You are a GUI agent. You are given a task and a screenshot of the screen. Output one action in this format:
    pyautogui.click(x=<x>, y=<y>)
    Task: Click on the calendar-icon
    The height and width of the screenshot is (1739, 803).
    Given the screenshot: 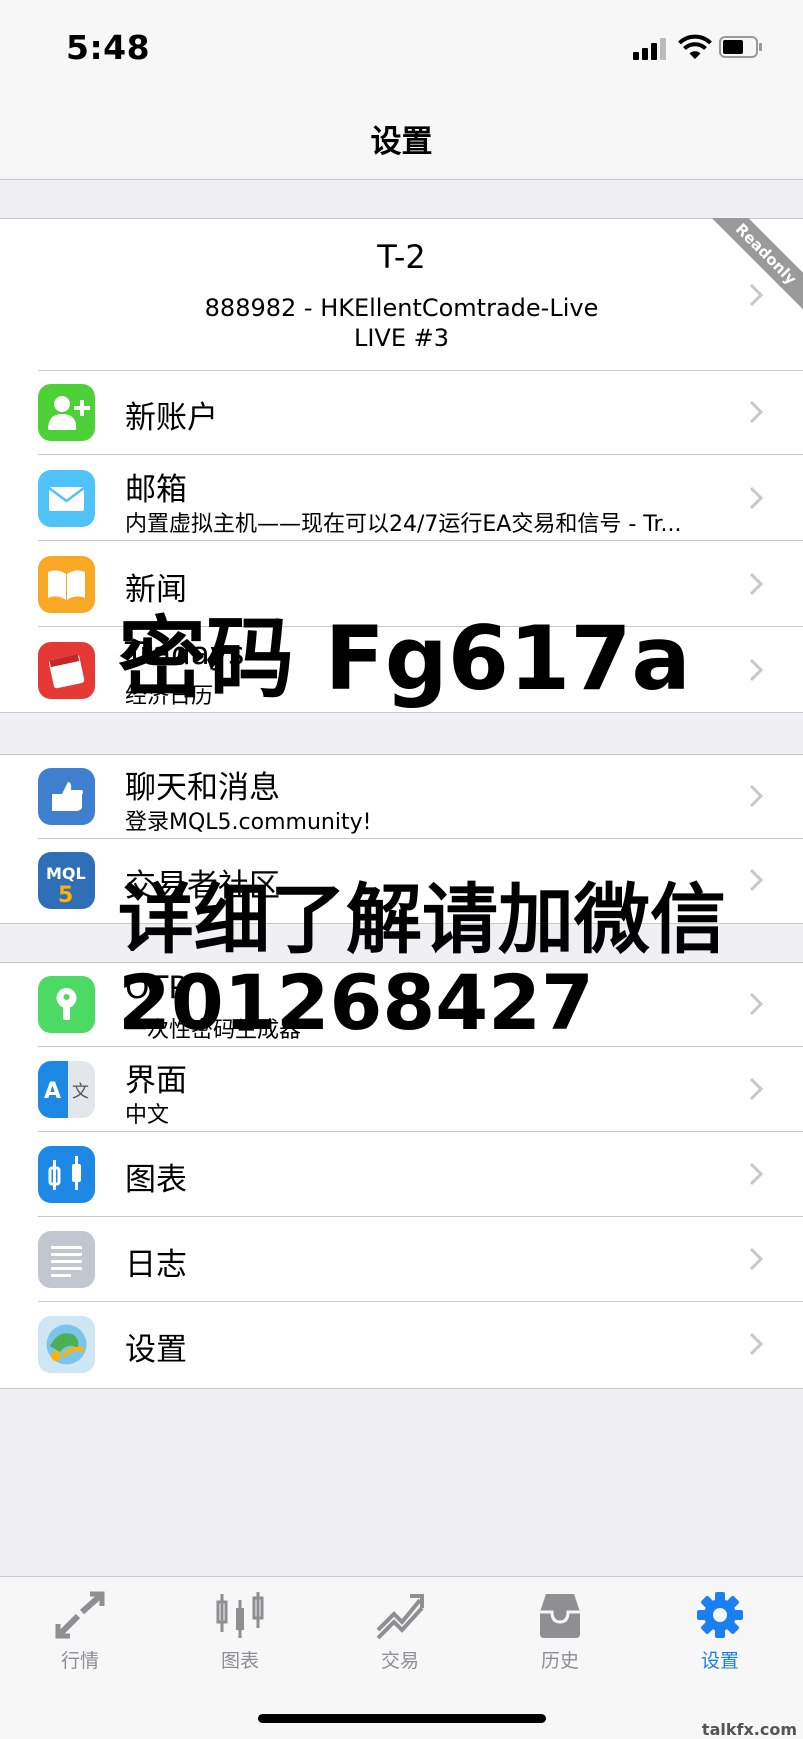 What is the action you would take?
    pyautogui.click(x=66, y=670)
    